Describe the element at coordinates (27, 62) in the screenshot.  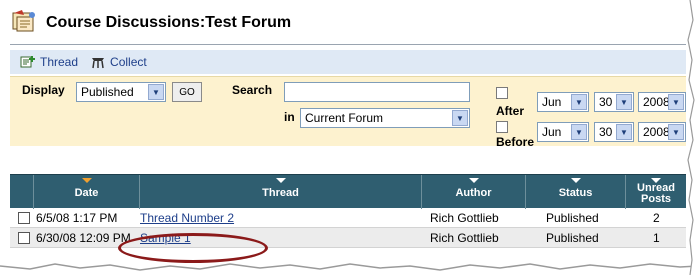
I see `add-thread-icon` at that location.